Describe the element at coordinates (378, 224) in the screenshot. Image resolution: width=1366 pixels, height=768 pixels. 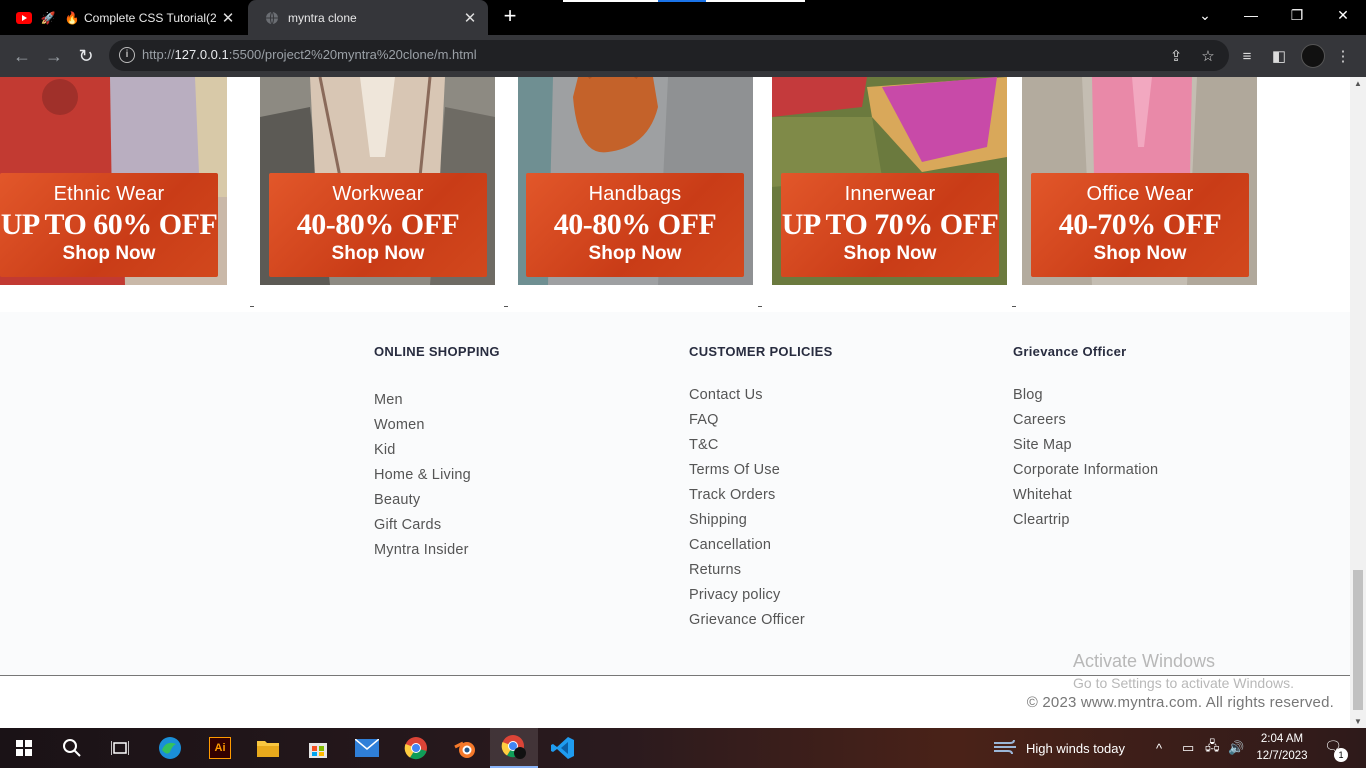
I see `banner-offer: 40-80% OFF` at that location.